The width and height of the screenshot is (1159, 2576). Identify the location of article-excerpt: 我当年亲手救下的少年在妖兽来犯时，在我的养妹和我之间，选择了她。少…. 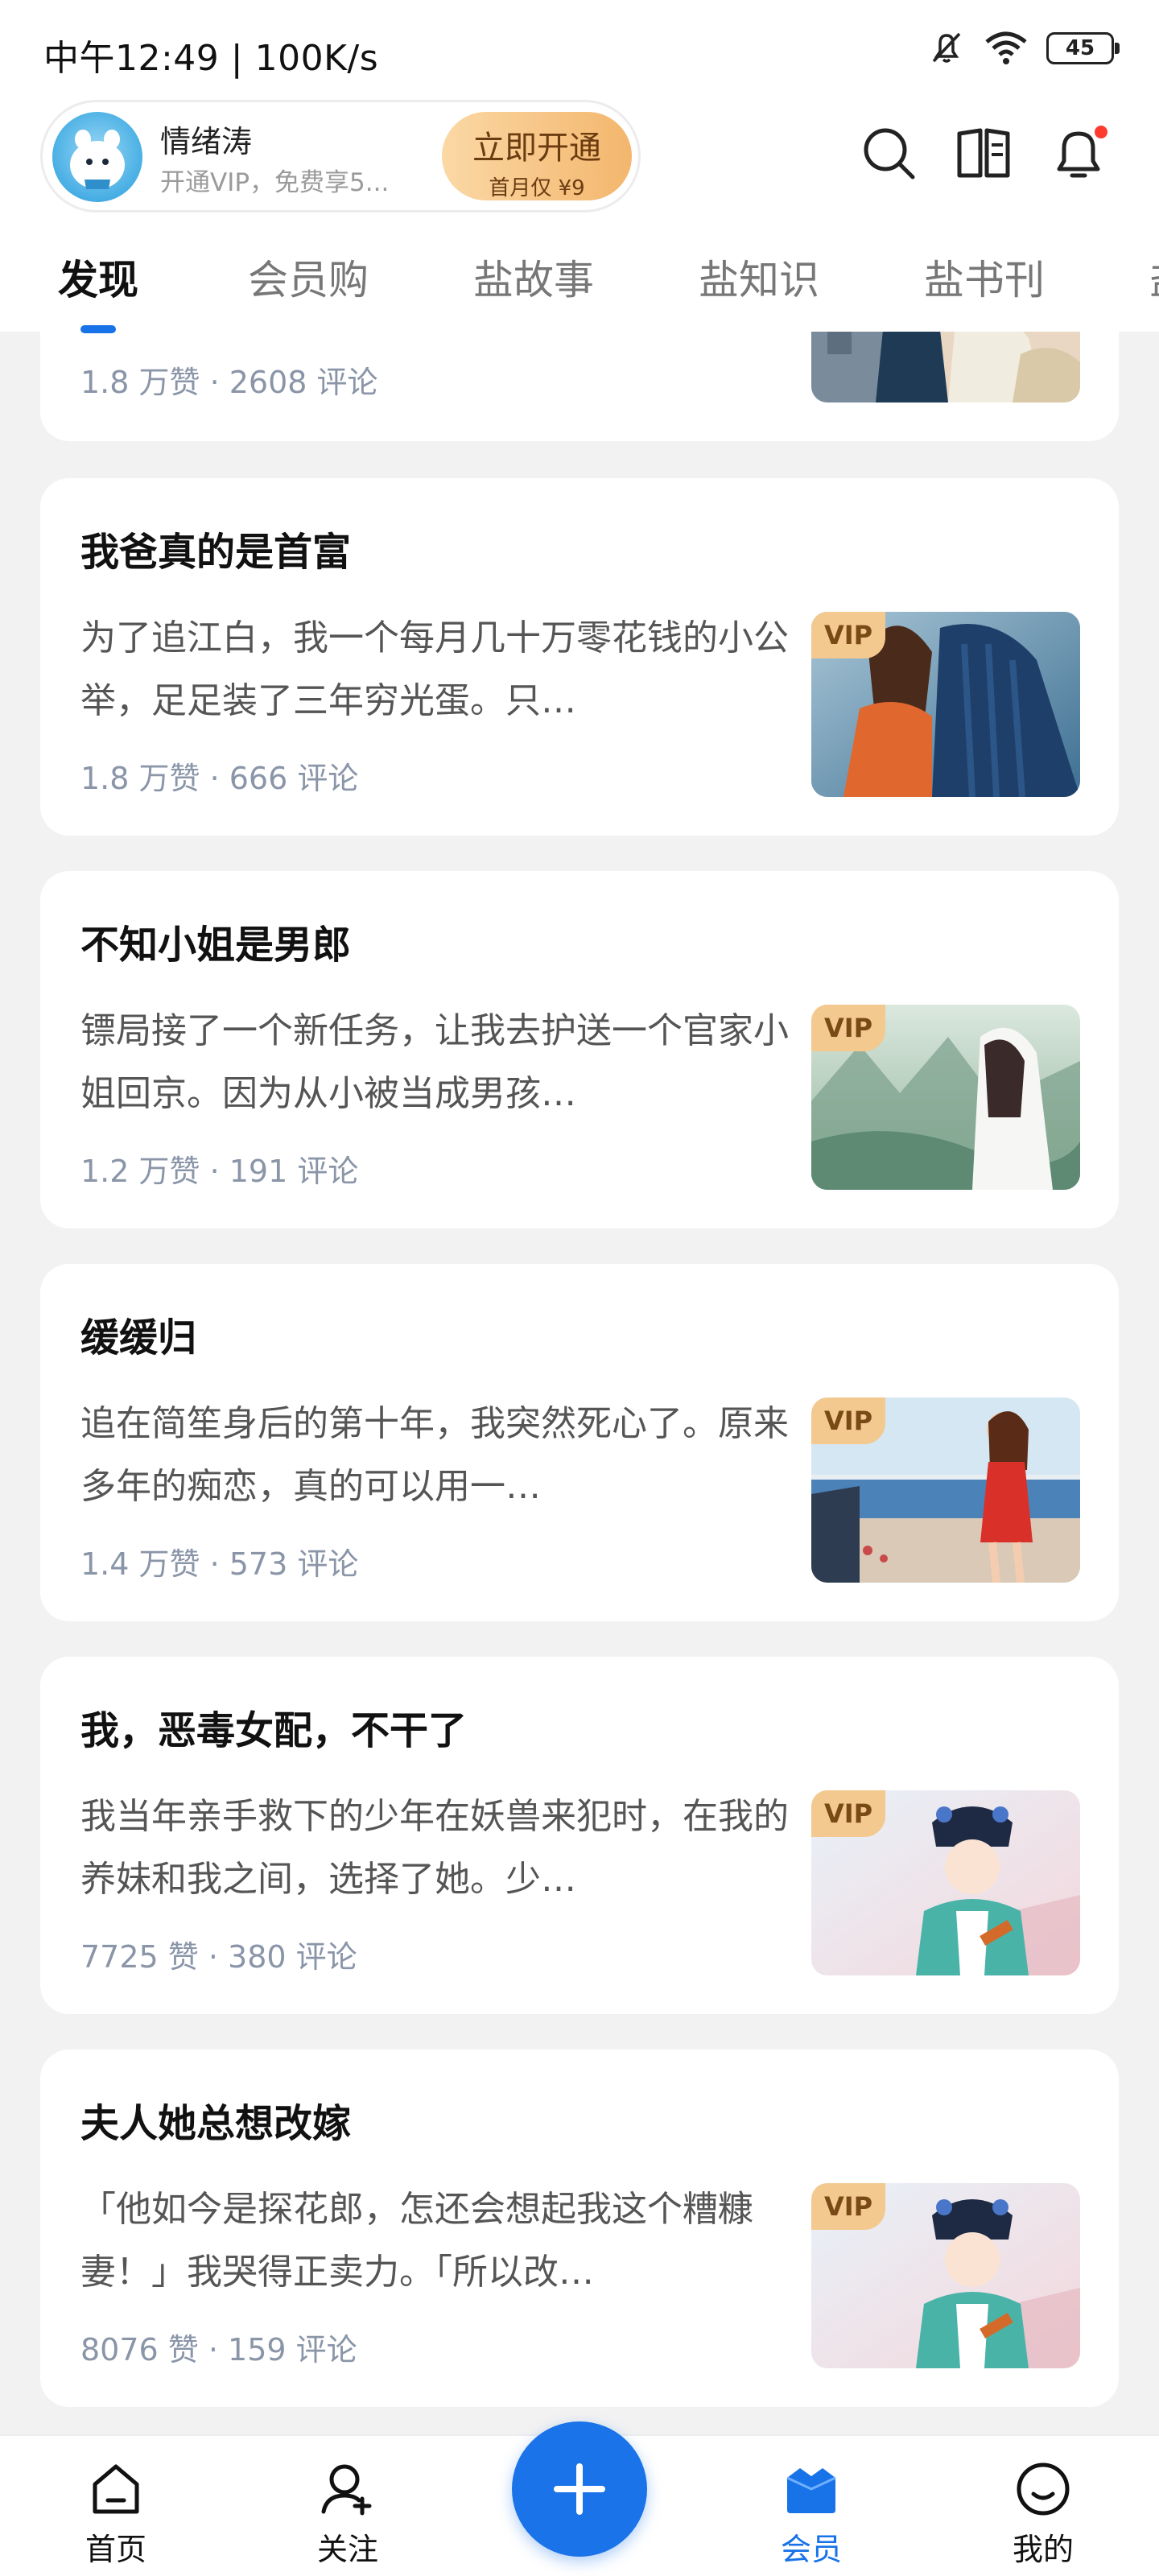
(434, 1848).